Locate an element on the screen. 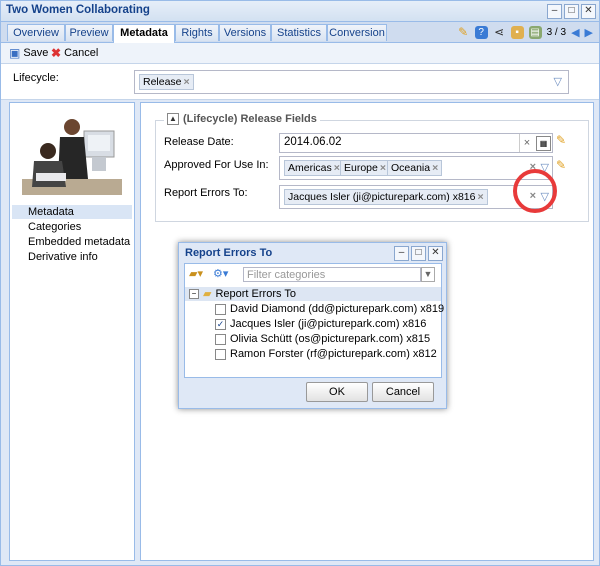 The image size is (600, 566). tab-overview: Overview is located at coordinates (36, 32).